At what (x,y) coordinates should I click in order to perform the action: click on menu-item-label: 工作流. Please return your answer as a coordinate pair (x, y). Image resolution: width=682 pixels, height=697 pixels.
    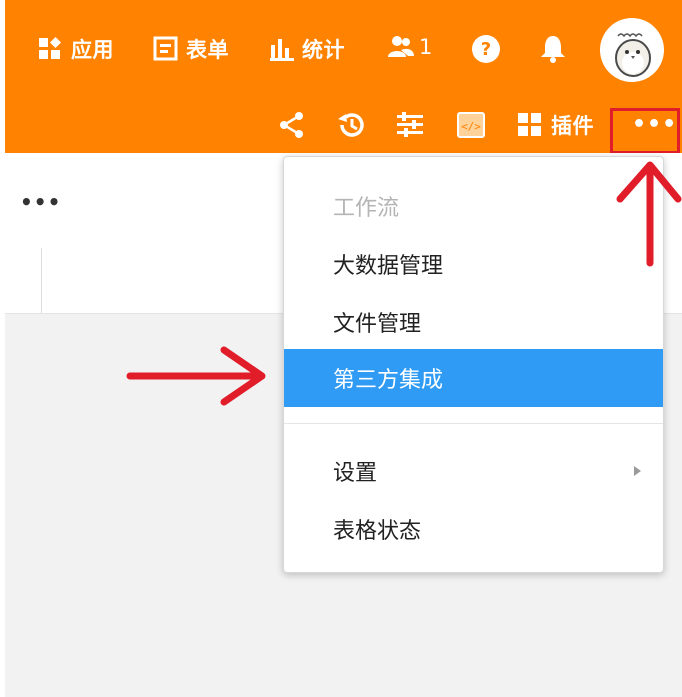
    Looking at the image, I should click on (366, 208).